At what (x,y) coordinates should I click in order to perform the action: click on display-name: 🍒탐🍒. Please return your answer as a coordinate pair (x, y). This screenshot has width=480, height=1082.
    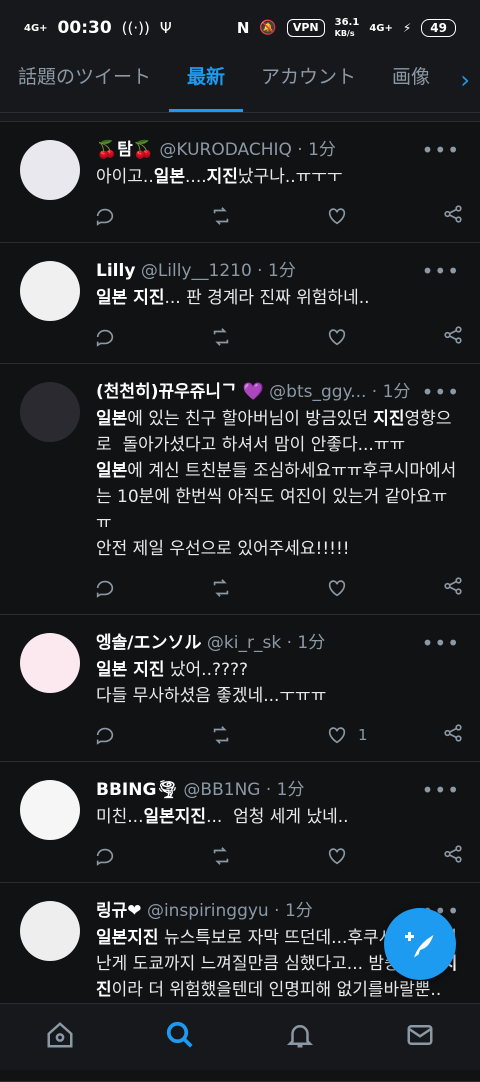
    Looking at the image, I should click on (125, 150).